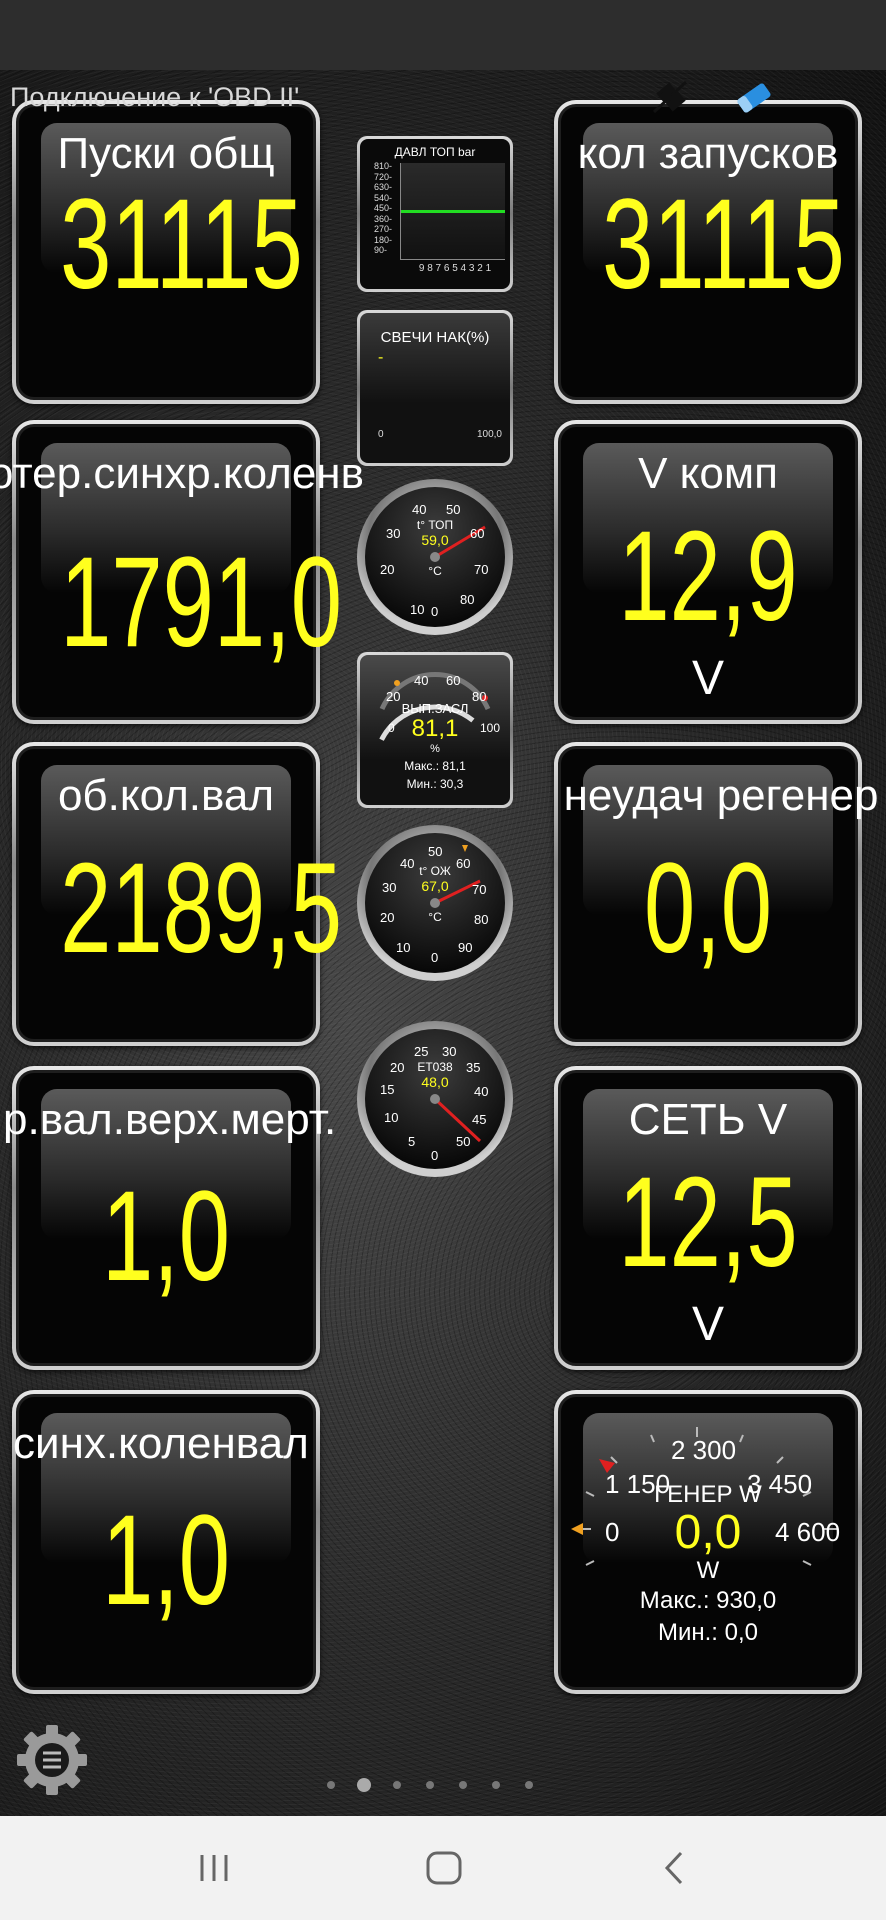 This screenshot has width=886, height=1920. Describe the element at coordinates (383, 229) in the screenshot. I see `y-tick: 270-` at that location.